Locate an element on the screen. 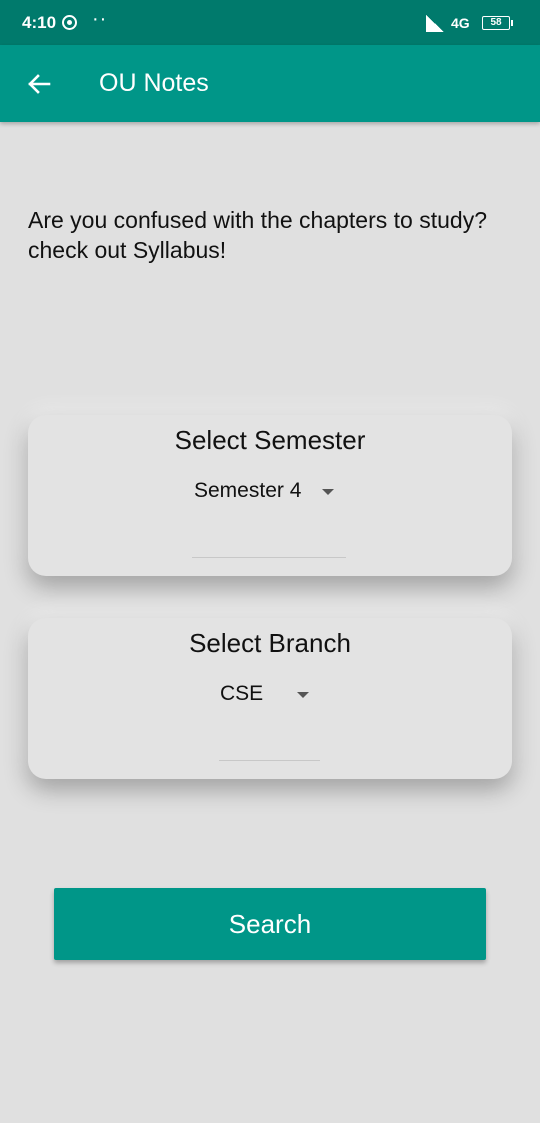  semester-card: Select Semester Semester 4 is located at coordinates (270, 495).